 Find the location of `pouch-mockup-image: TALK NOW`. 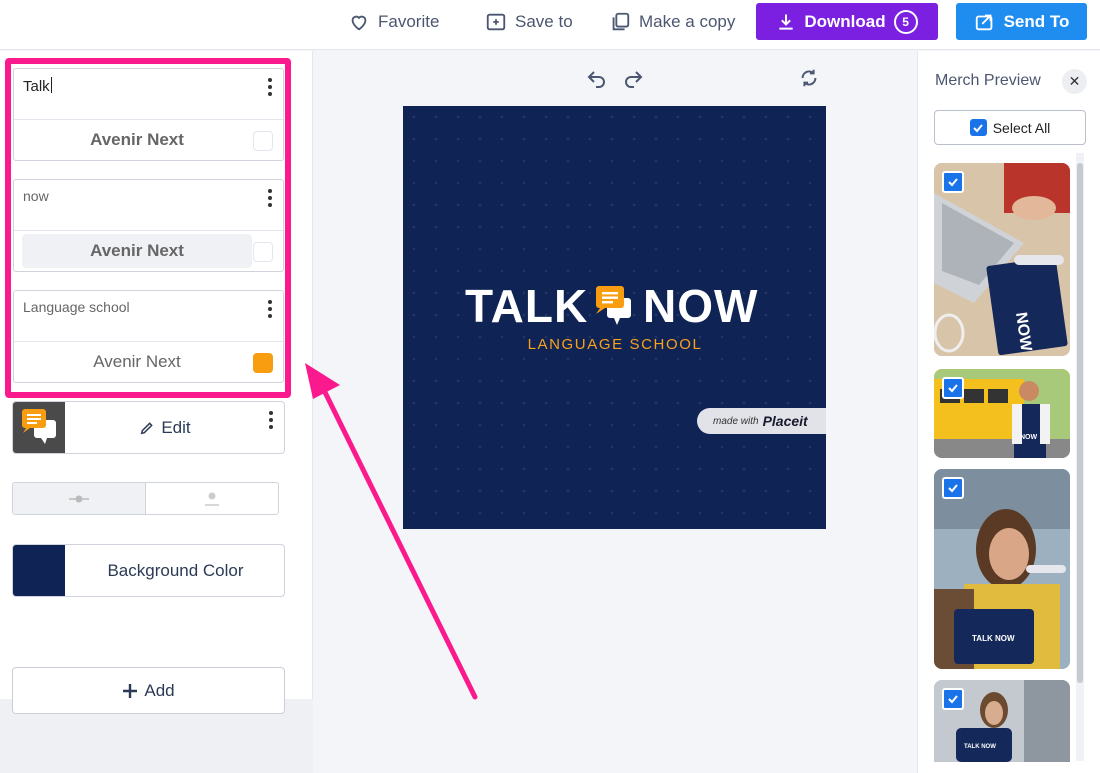

pouch-mockup-image: TALK NOW is located at coordinates (1002, 569).